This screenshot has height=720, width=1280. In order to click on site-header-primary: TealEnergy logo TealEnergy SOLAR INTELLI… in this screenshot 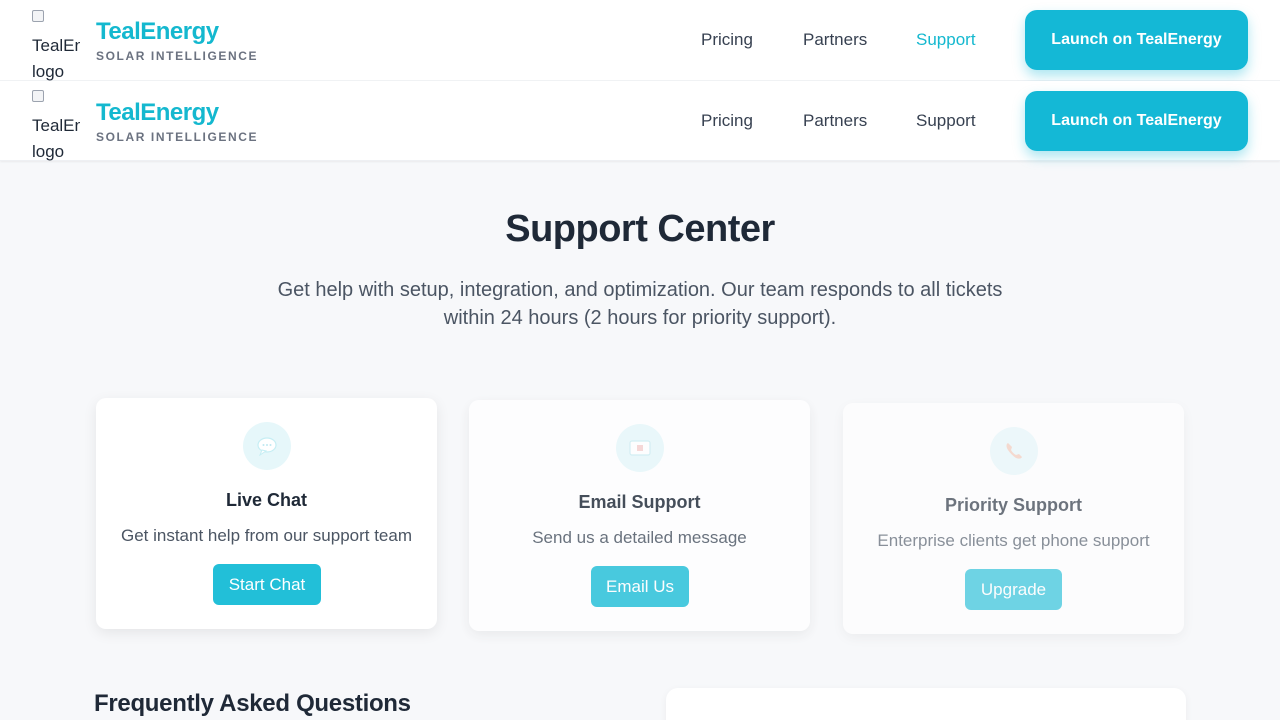, I will do `click(640, 40)`.